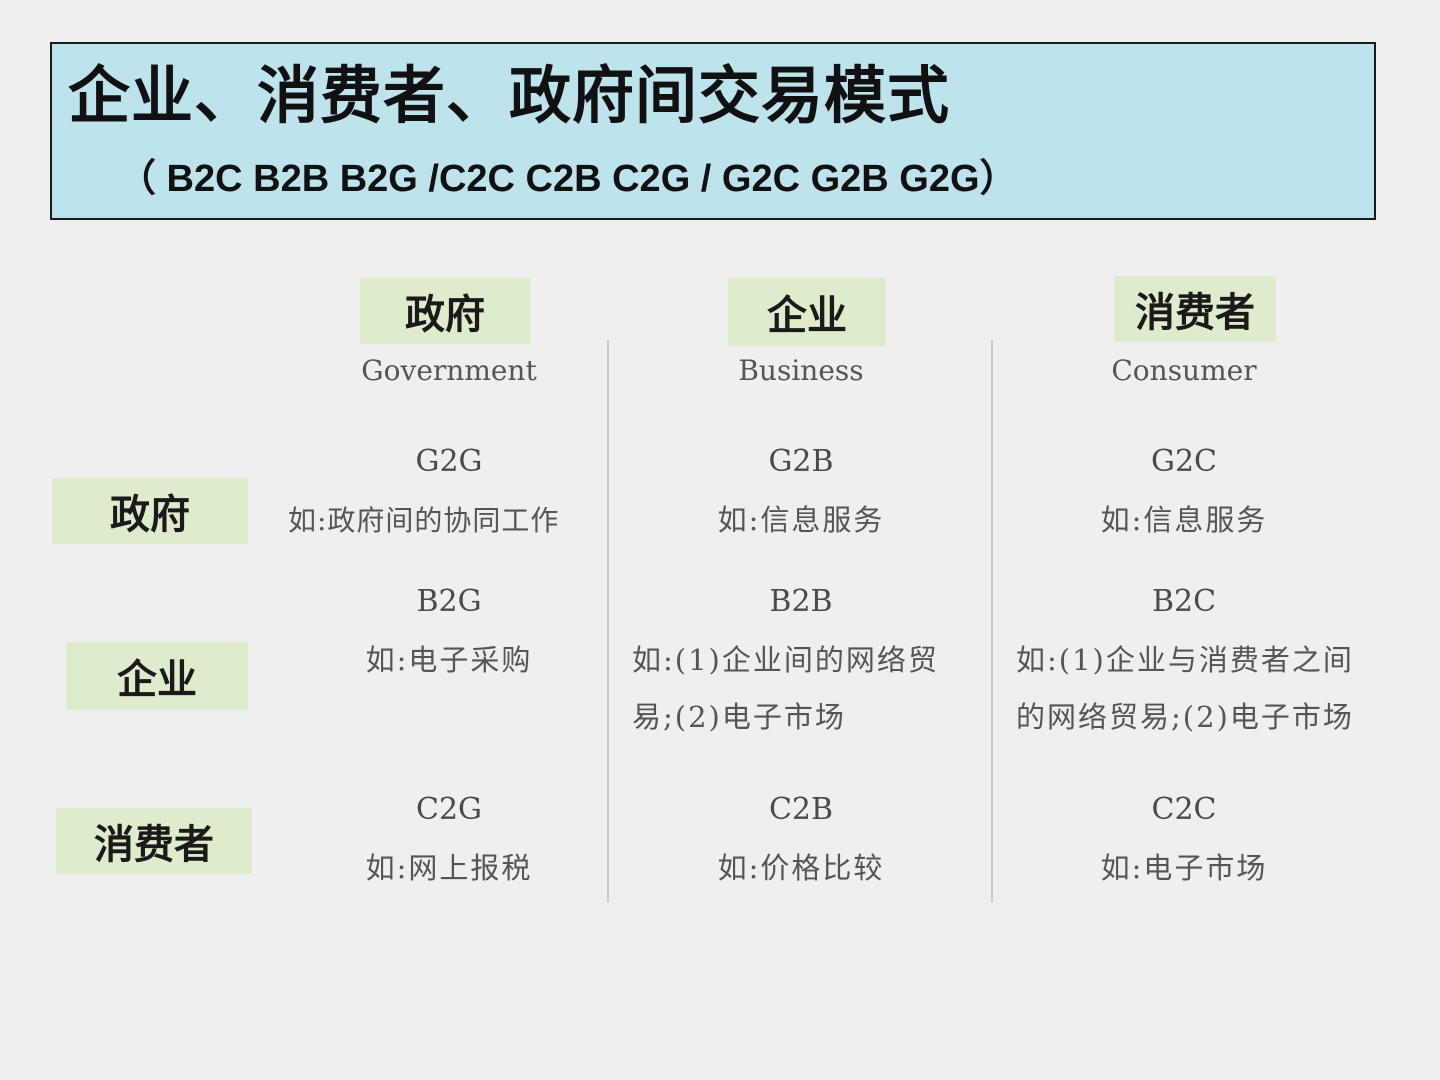 The image size is (1440, 1080). What do you see at coordinates (449, 868) in the screenshot?
I see `cell-example-c2g: 如:网上报税` at bounding box center [449, 868].